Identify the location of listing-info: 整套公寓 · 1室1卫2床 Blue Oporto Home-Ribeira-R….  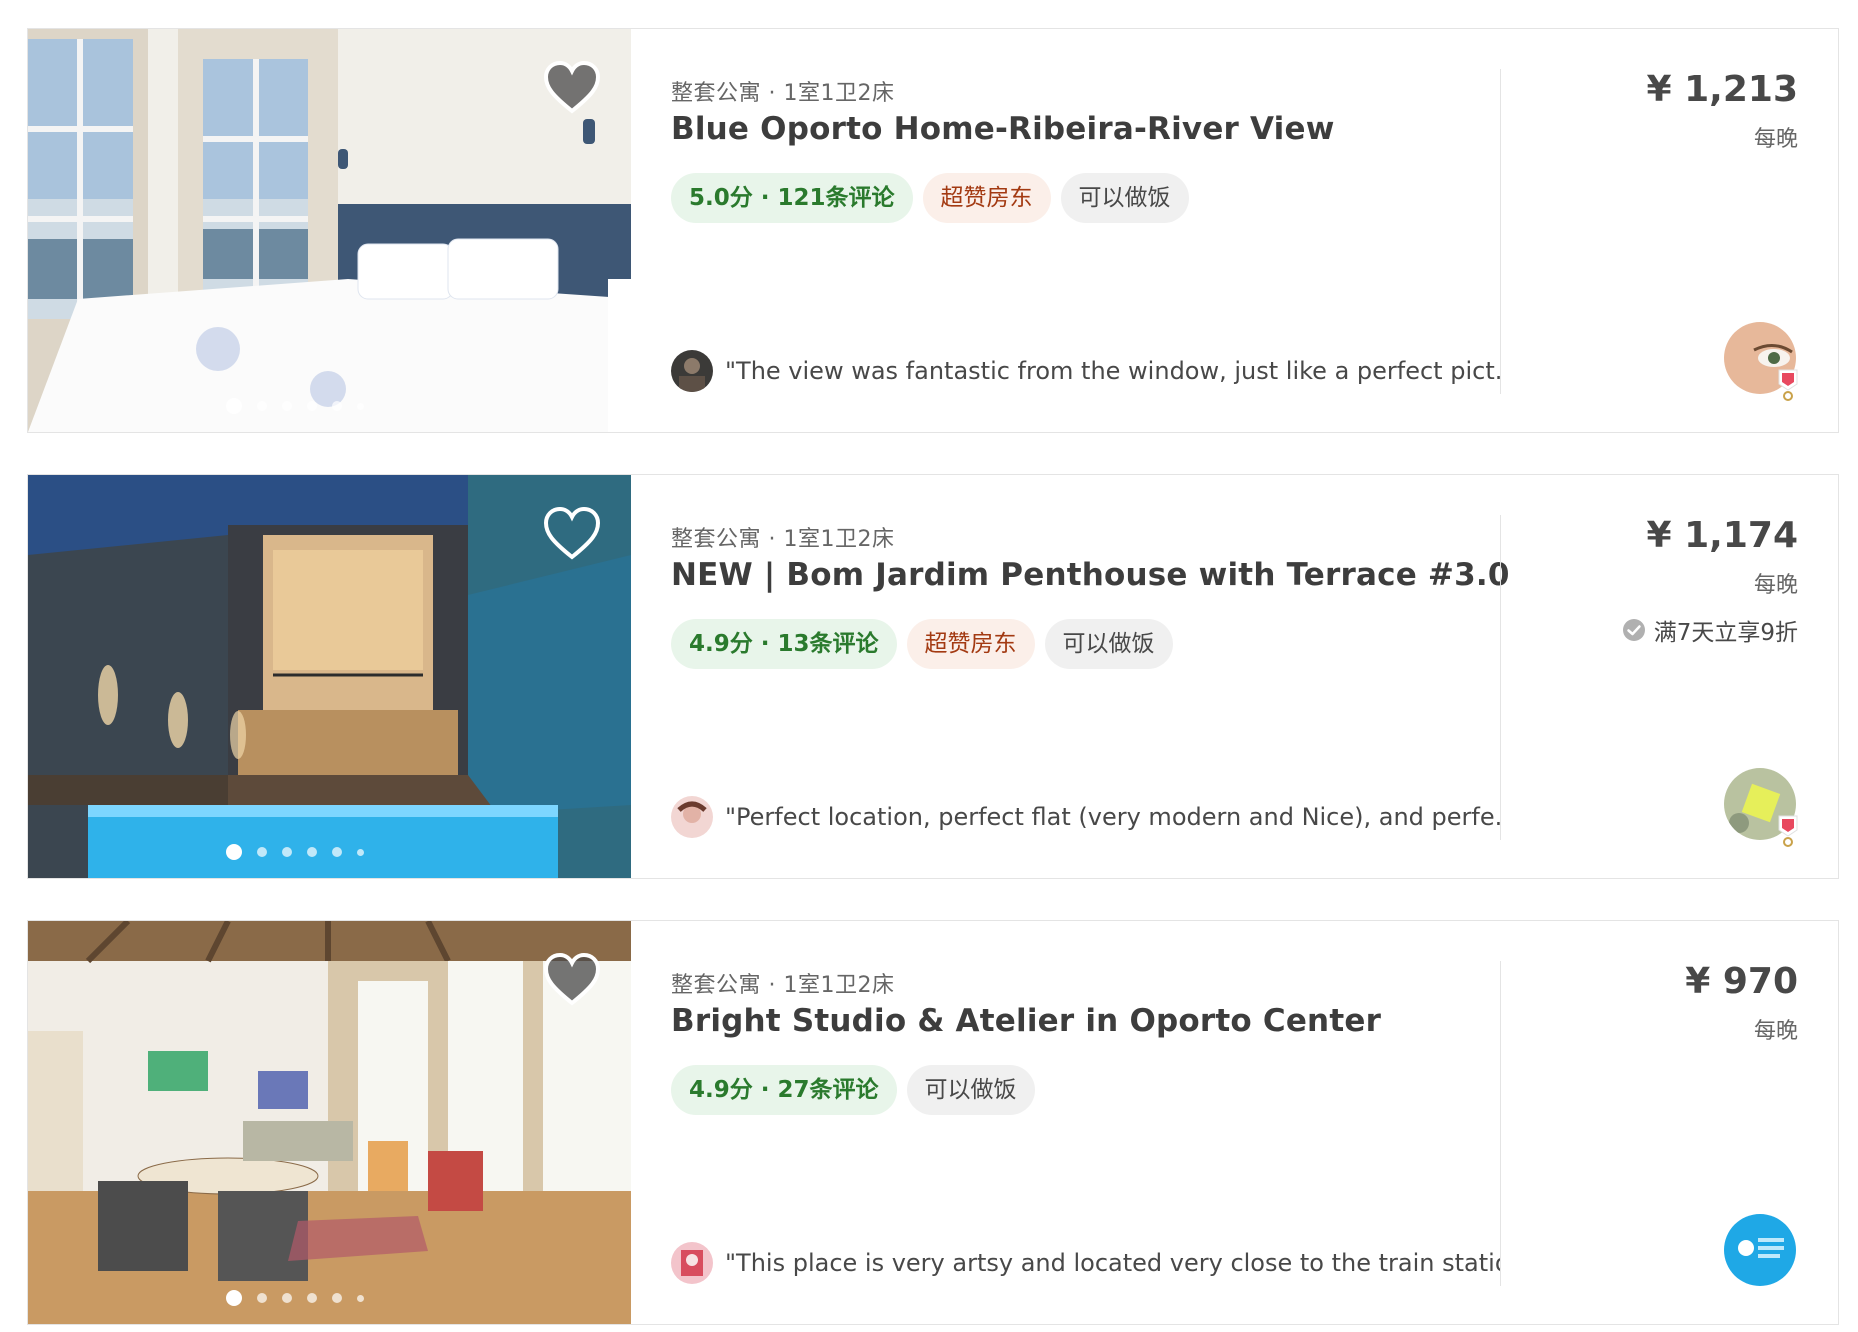
(1081, 235).